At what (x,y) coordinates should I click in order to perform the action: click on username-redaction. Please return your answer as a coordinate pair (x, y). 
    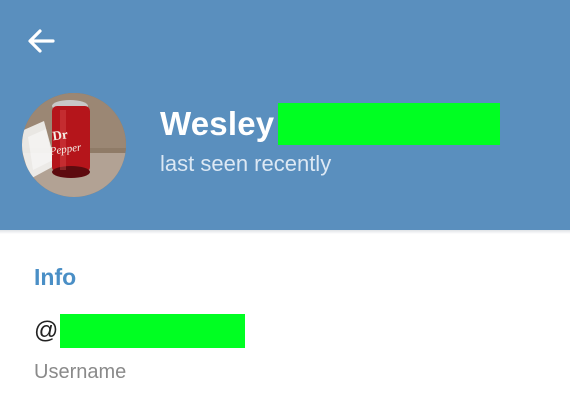
    Looking at the image, I should click on (153, 331).